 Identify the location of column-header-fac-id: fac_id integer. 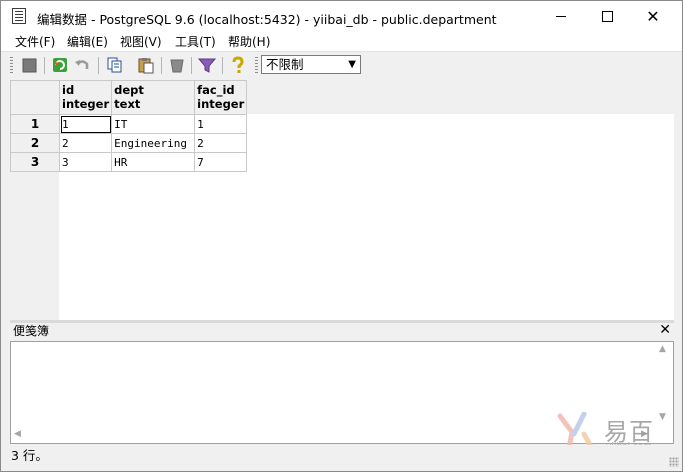
(221, 97).